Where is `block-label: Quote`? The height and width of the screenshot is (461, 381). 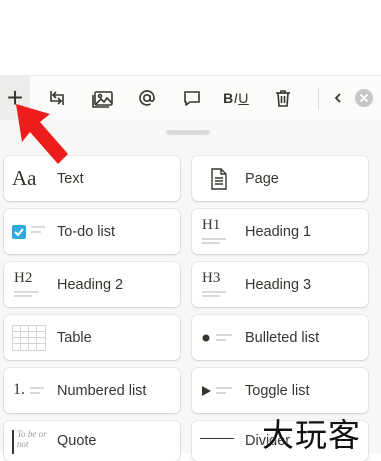
block-label: Quote is located at coordinates (77, 441).